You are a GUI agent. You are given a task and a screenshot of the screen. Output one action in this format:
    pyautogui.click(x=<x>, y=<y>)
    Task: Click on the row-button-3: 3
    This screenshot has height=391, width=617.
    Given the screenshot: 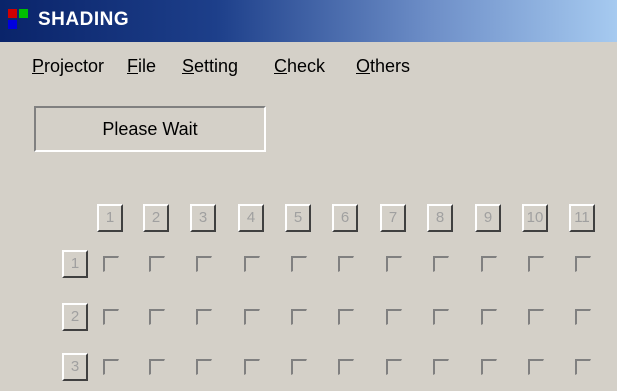 What is the action you would take?
    pyautogui.click(x=75, y=367)
    